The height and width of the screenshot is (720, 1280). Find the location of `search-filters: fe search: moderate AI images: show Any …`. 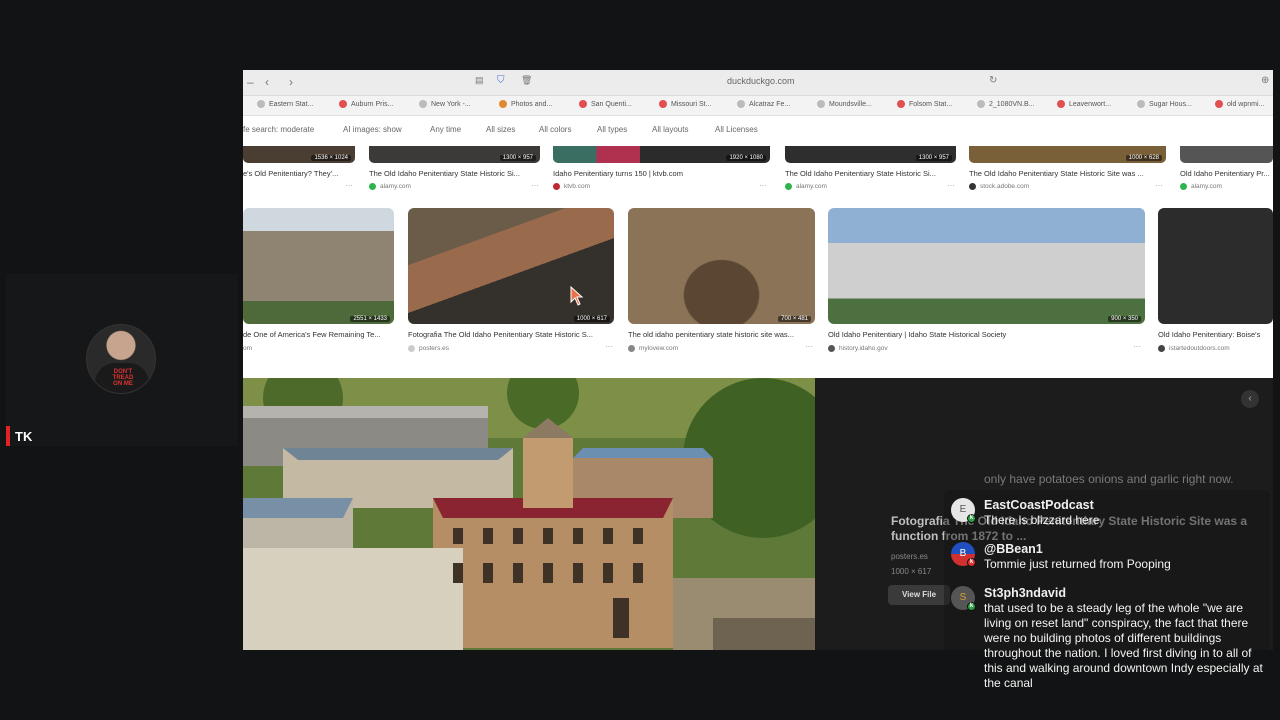

search-filters: fe search: moderate AI images: show Any … is located at coordinates (758, 130).